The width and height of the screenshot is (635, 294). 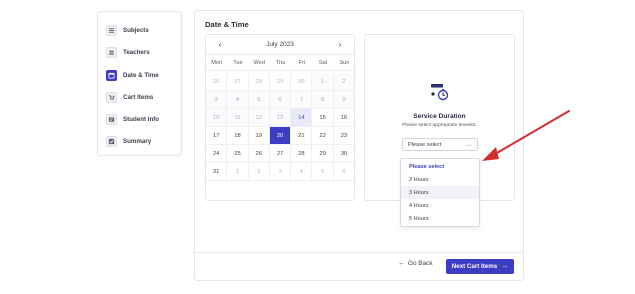 I want to click on calendar-icon, so click(x=111, y=75).